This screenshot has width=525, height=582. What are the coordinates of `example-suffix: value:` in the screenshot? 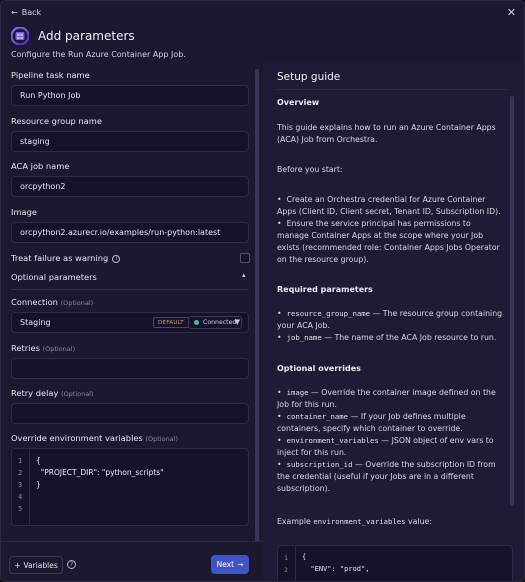 It's located at (418, 521).